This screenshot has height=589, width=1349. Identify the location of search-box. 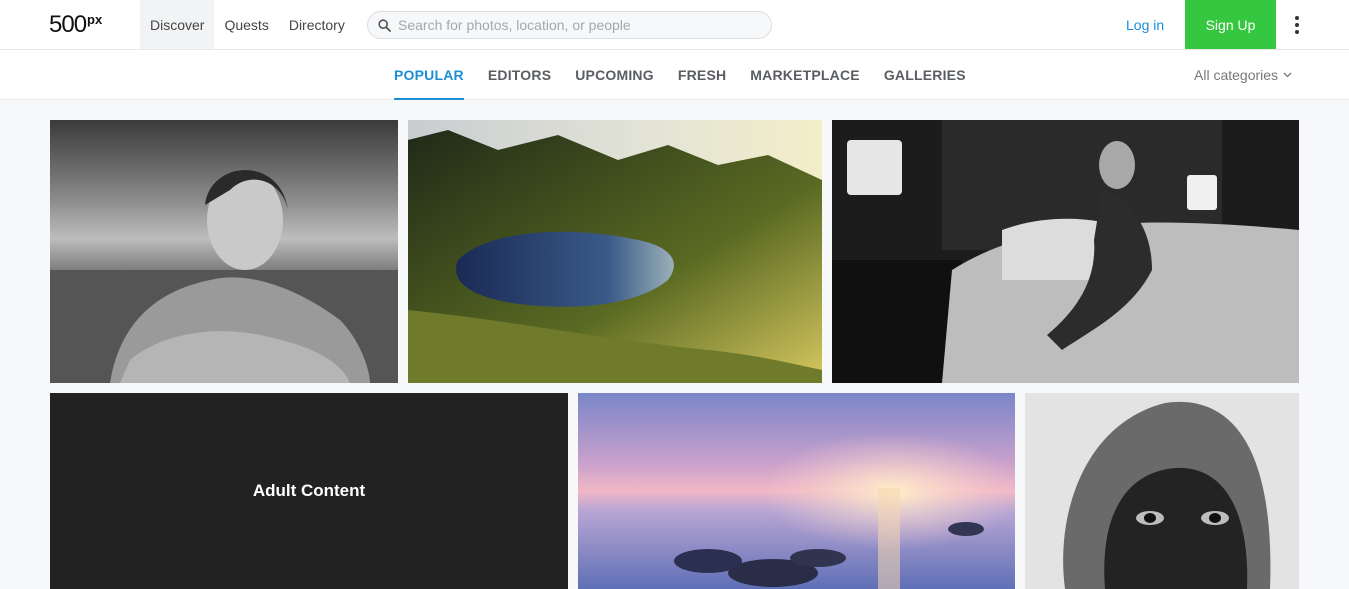
(569, 25).